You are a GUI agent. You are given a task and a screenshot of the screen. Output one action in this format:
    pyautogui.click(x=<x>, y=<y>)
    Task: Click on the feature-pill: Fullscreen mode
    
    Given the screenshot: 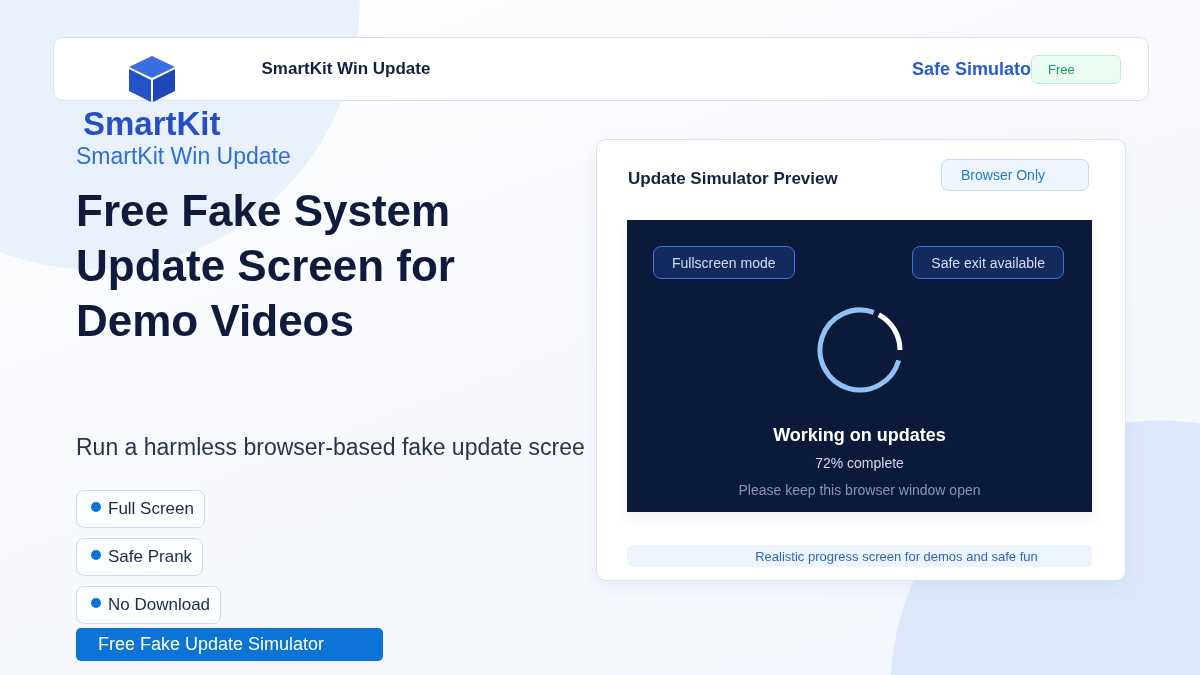 What is the action you would take?
    pyautogui.click(x=724, y=262)
    